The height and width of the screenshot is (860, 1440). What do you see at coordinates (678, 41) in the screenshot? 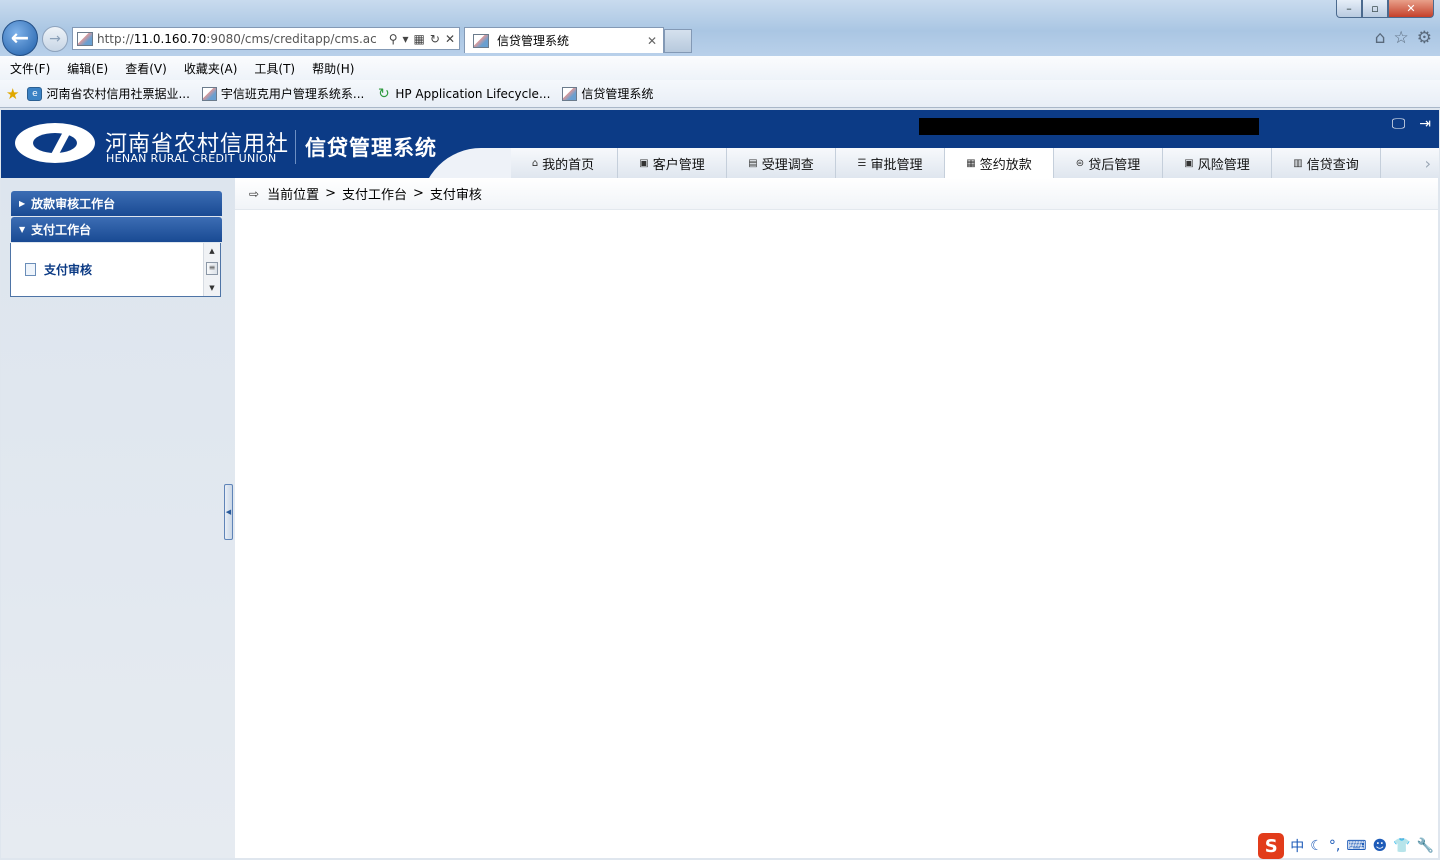
I see `new-tab-button` at bounding box center [678, 41].